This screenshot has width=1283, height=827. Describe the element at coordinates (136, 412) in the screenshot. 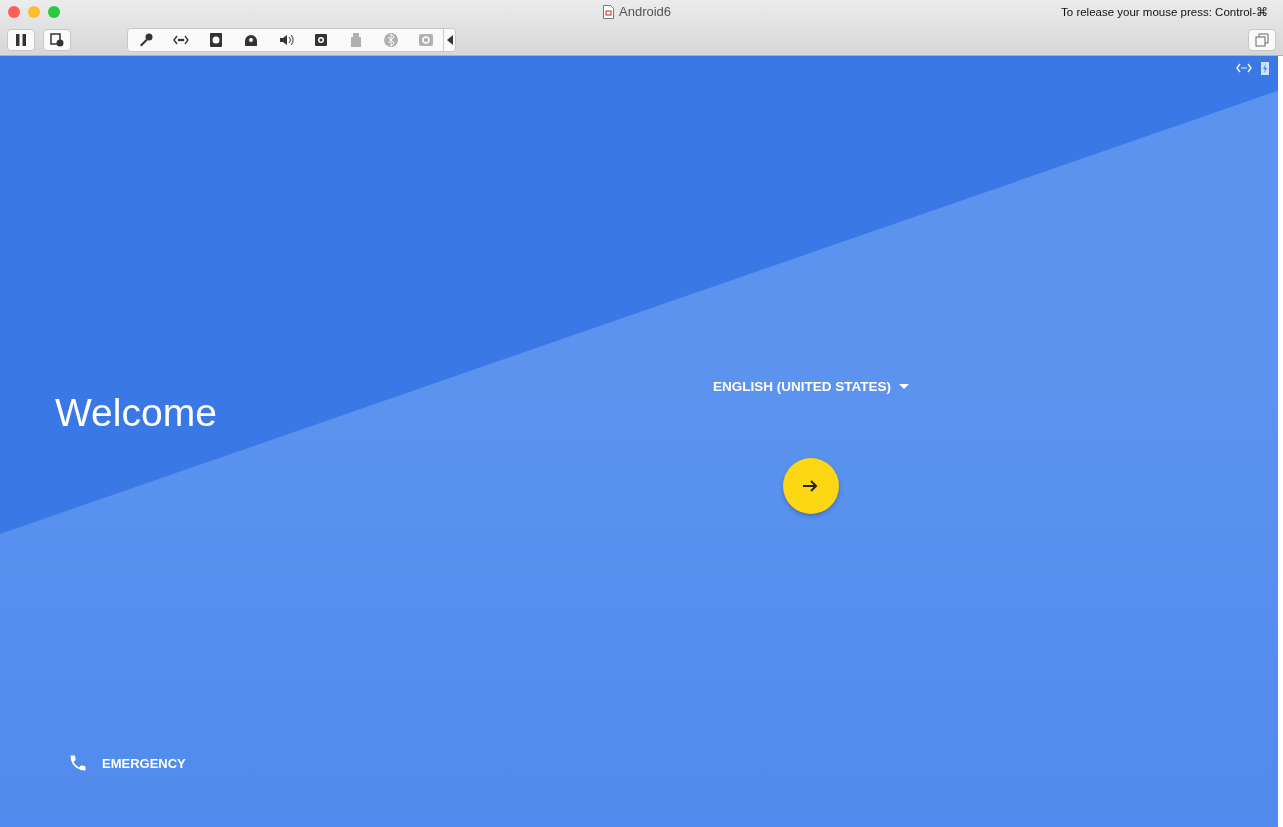

I see `welcome-heading: Welcome` at that location.